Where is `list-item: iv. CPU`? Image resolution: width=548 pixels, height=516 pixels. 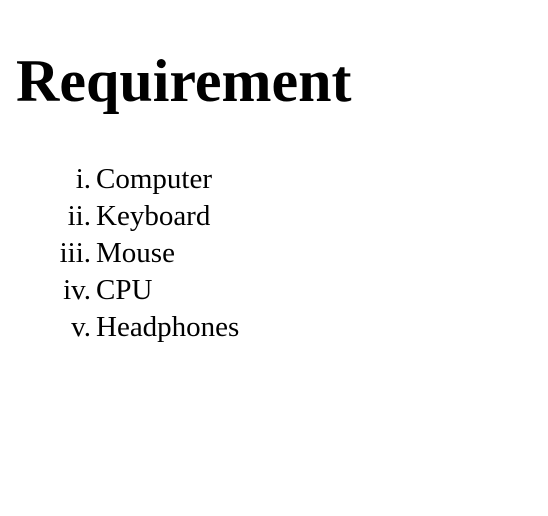
list-item: iv. CPU is located at coordinates (119, 290).